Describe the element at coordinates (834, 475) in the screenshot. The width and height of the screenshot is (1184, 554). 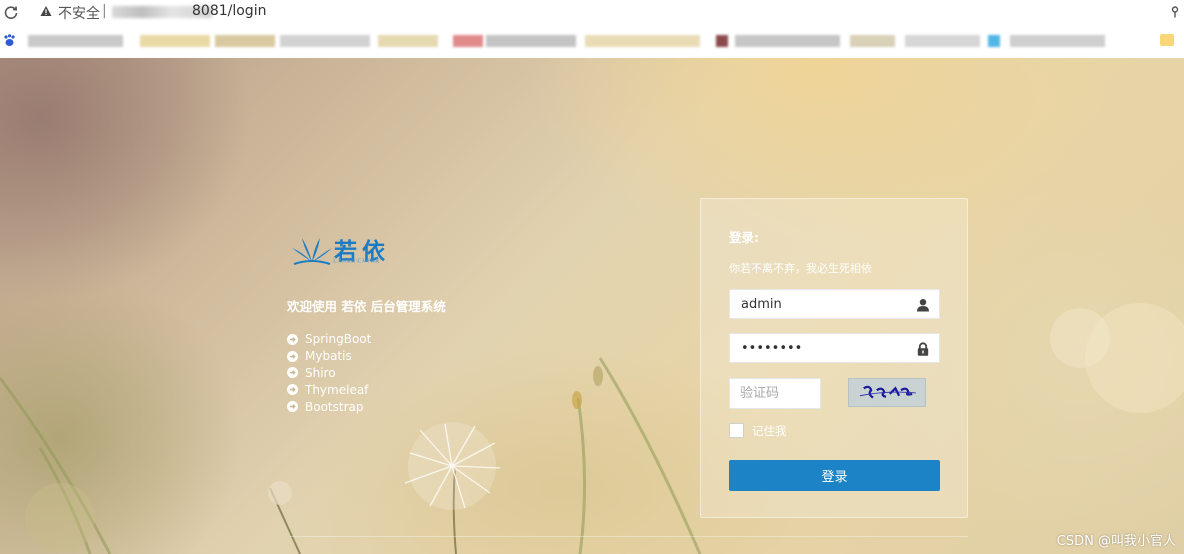
I see `login-button: 登录` at that location.